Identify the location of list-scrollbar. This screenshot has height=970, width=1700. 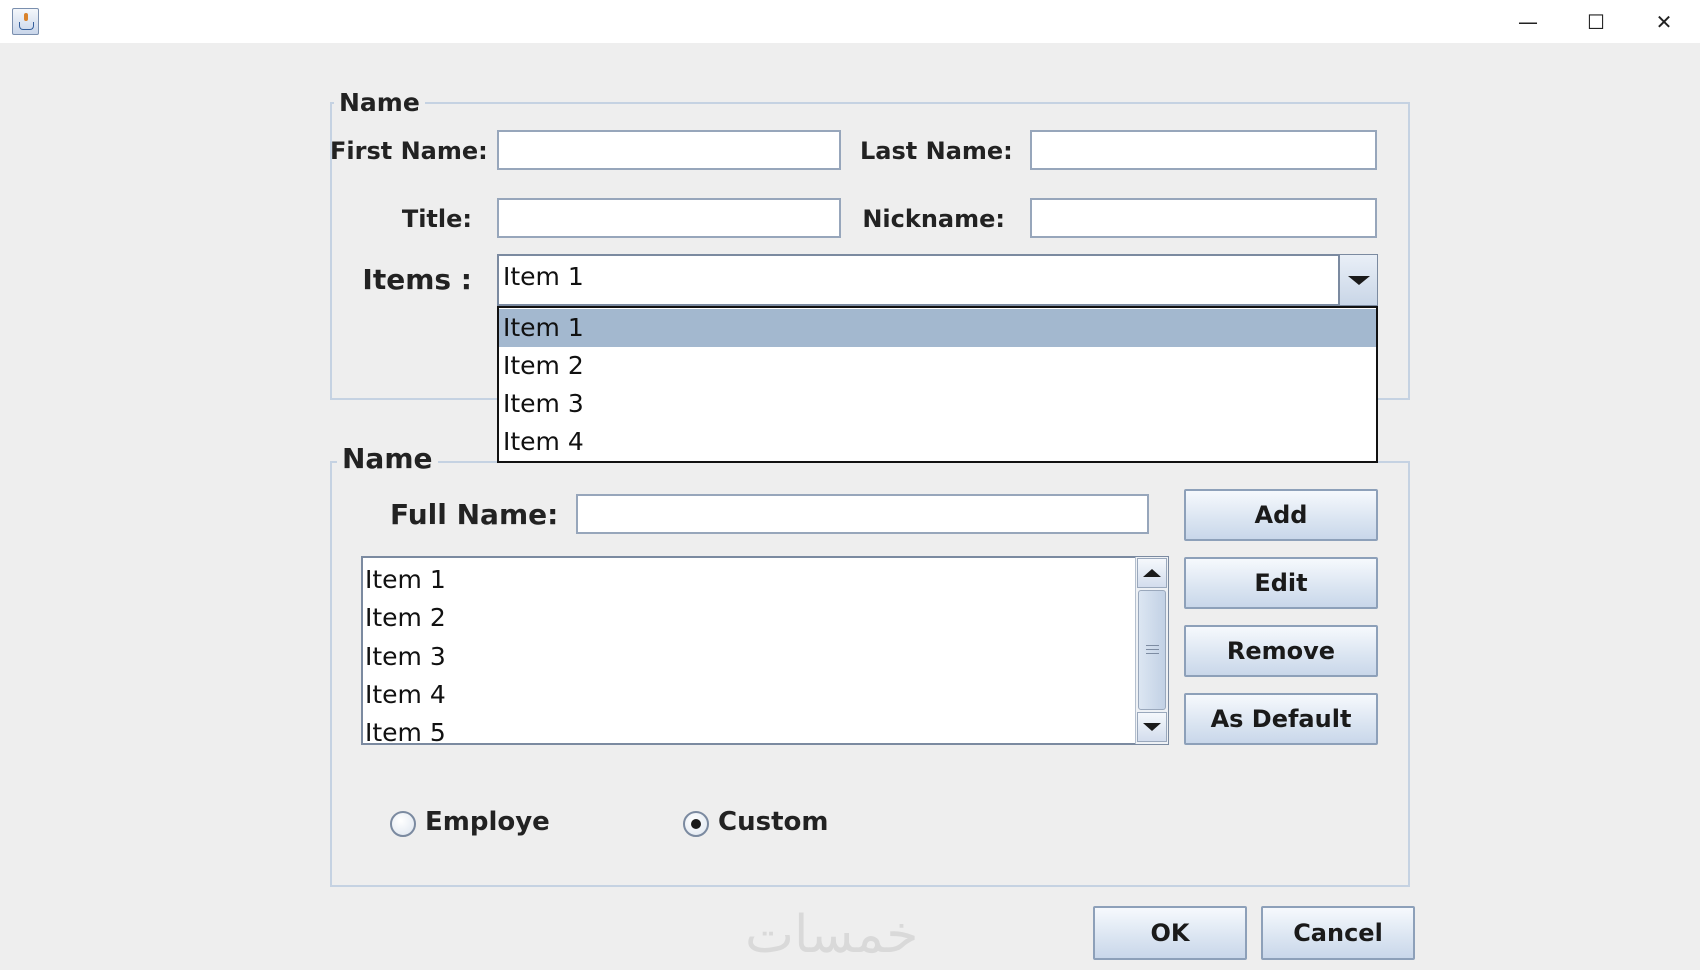
(1151, 650).